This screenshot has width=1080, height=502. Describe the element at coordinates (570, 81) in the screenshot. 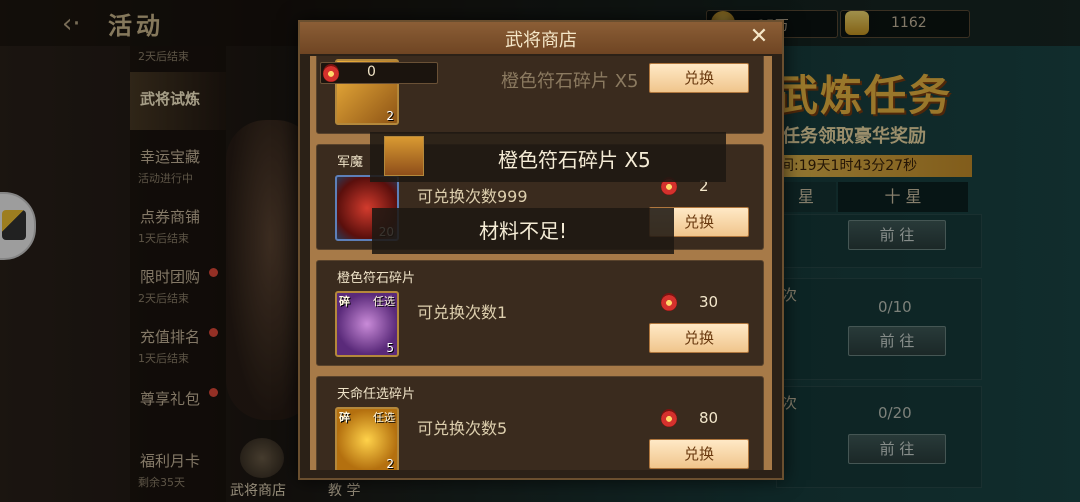

I see `item-faded-label: 橙色符石碎片 X5` at that location.